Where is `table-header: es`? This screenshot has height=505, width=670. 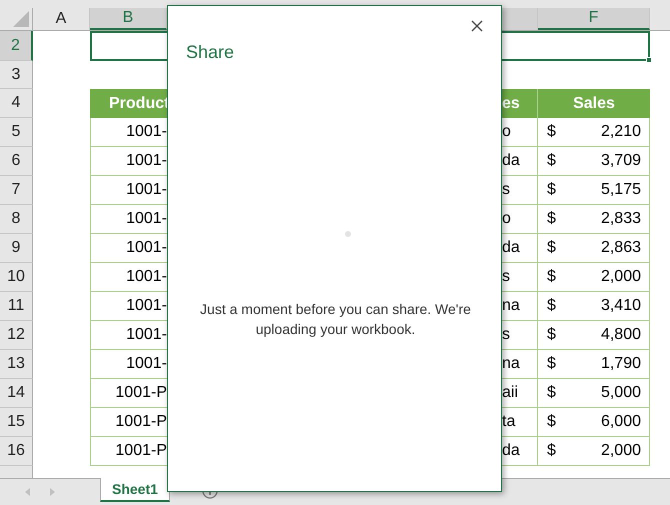
table-header: es is located at coordinates (520, 103).